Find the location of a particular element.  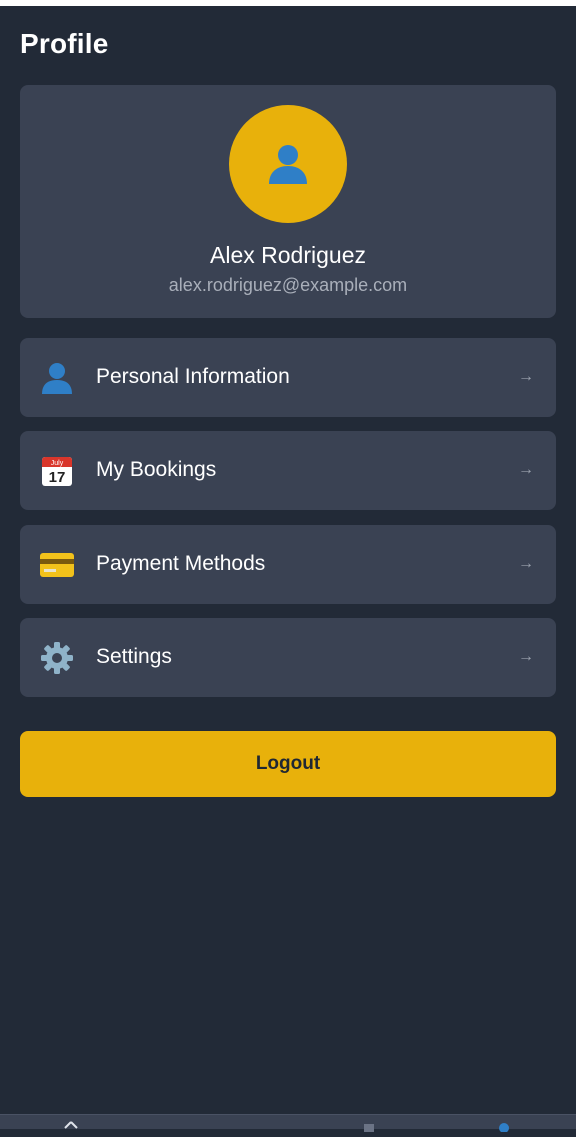

profile-icon is located at coordinates (504, 1126).